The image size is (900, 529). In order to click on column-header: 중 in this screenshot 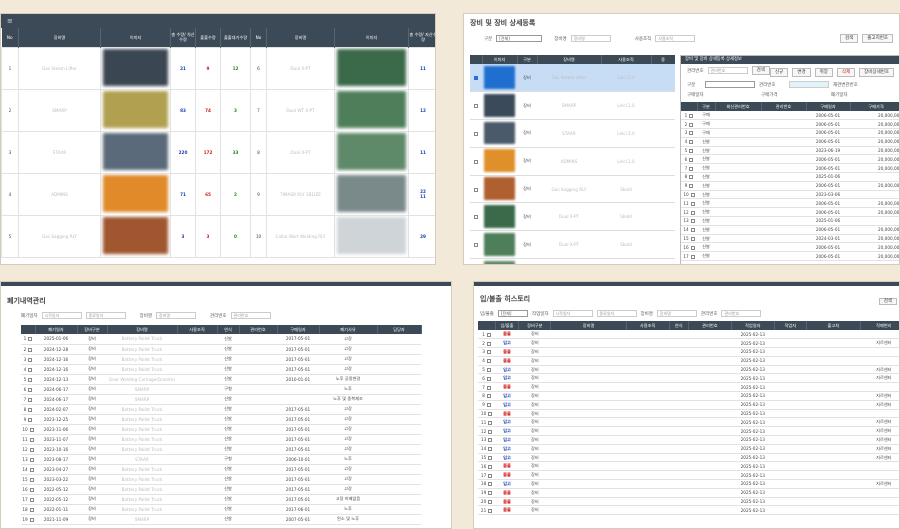, I will do `click(663, 59)`.